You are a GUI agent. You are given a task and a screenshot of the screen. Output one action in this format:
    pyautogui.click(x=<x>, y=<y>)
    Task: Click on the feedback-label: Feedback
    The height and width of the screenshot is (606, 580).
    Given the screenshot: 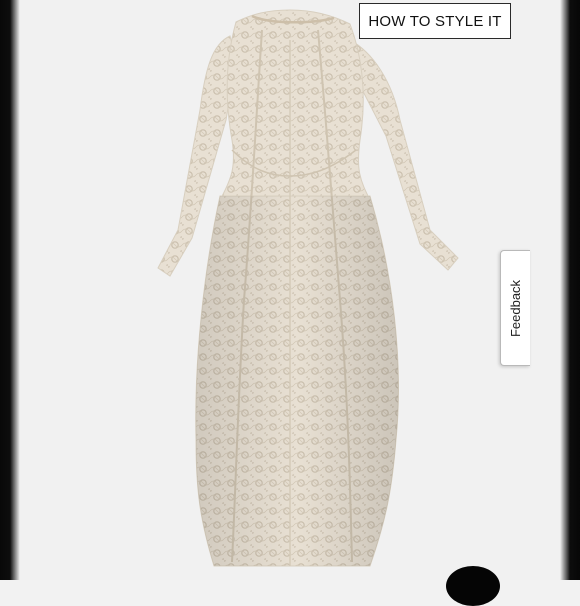 What is the action you would take?
    pyautogui.click(x=515, y=308)
    